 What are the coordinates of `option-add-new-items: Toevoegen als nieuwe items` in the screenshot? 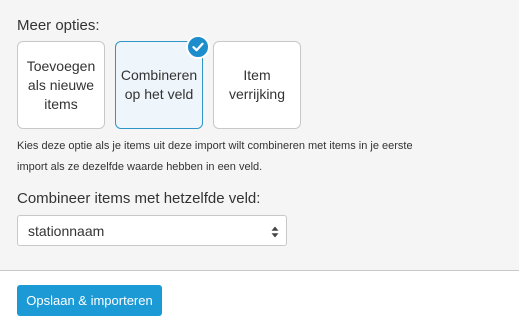 It's located at (61, 85).